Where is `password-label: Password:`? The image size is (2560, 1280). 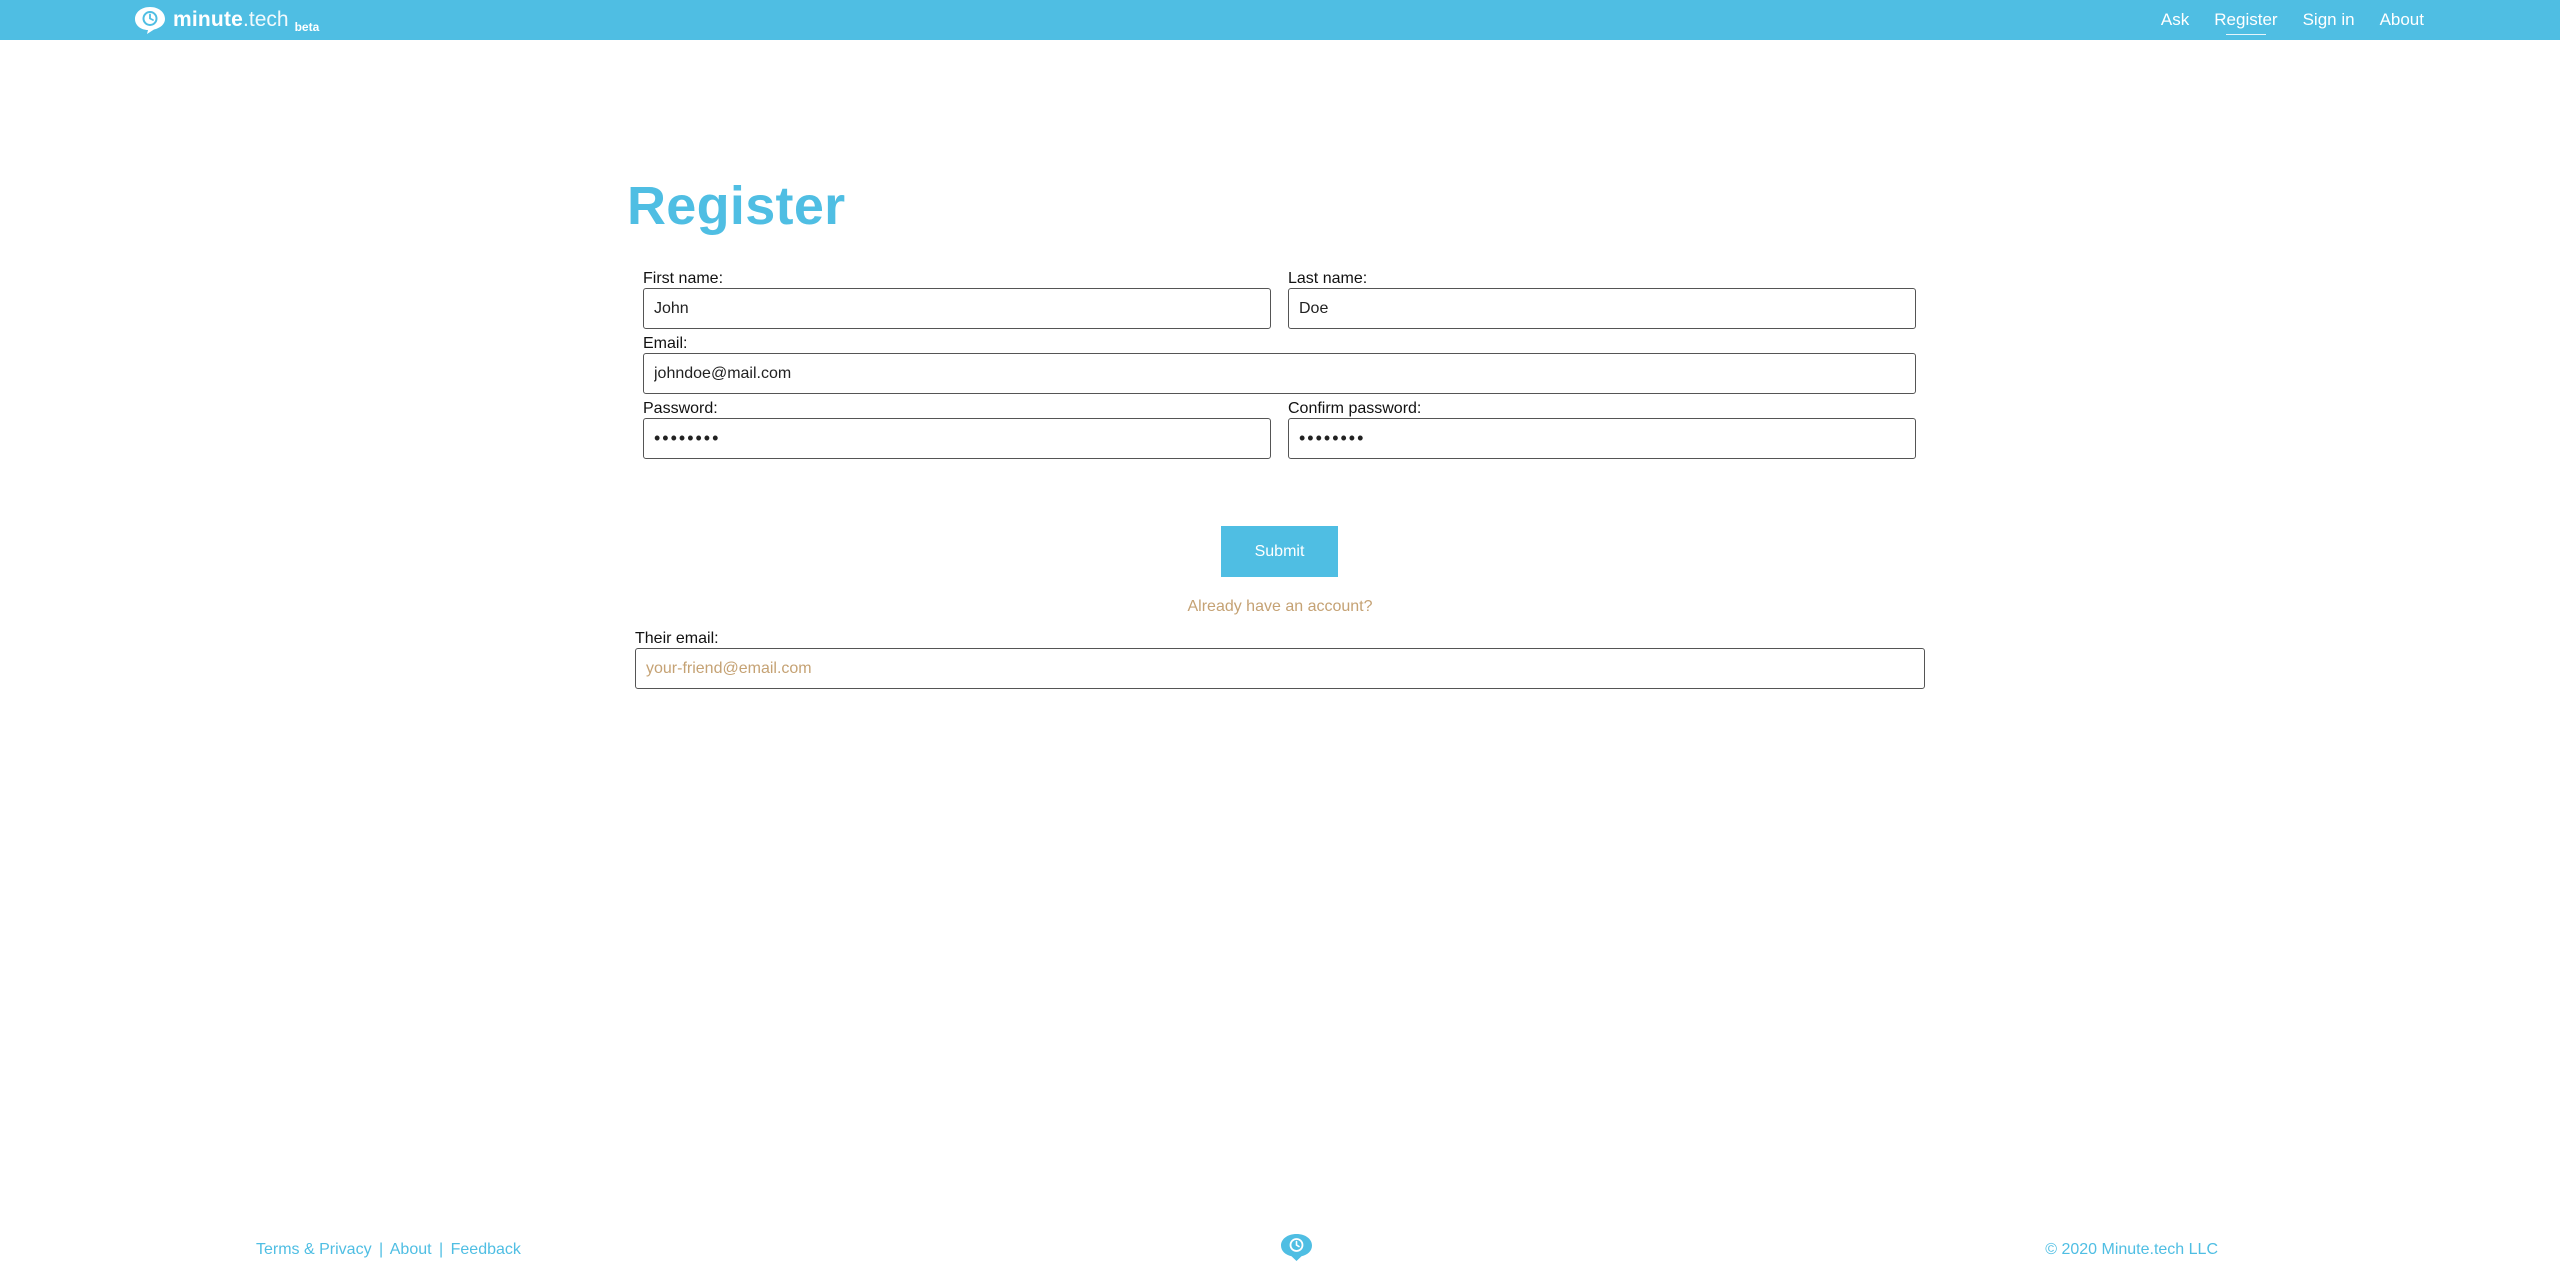 password-label: Password: is located at coordinates (680, 408).